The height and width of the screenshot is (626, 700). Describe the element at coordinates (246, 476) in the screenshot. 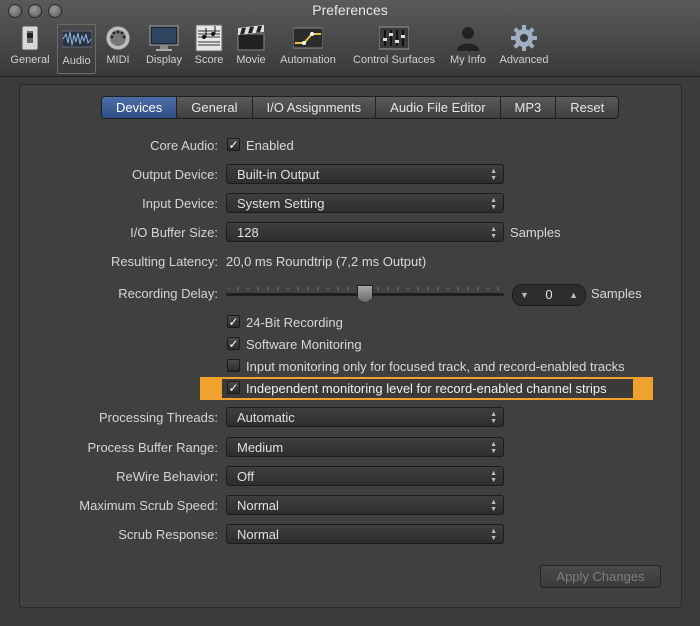

I see `rewire-behavior-value: Off` at that location.